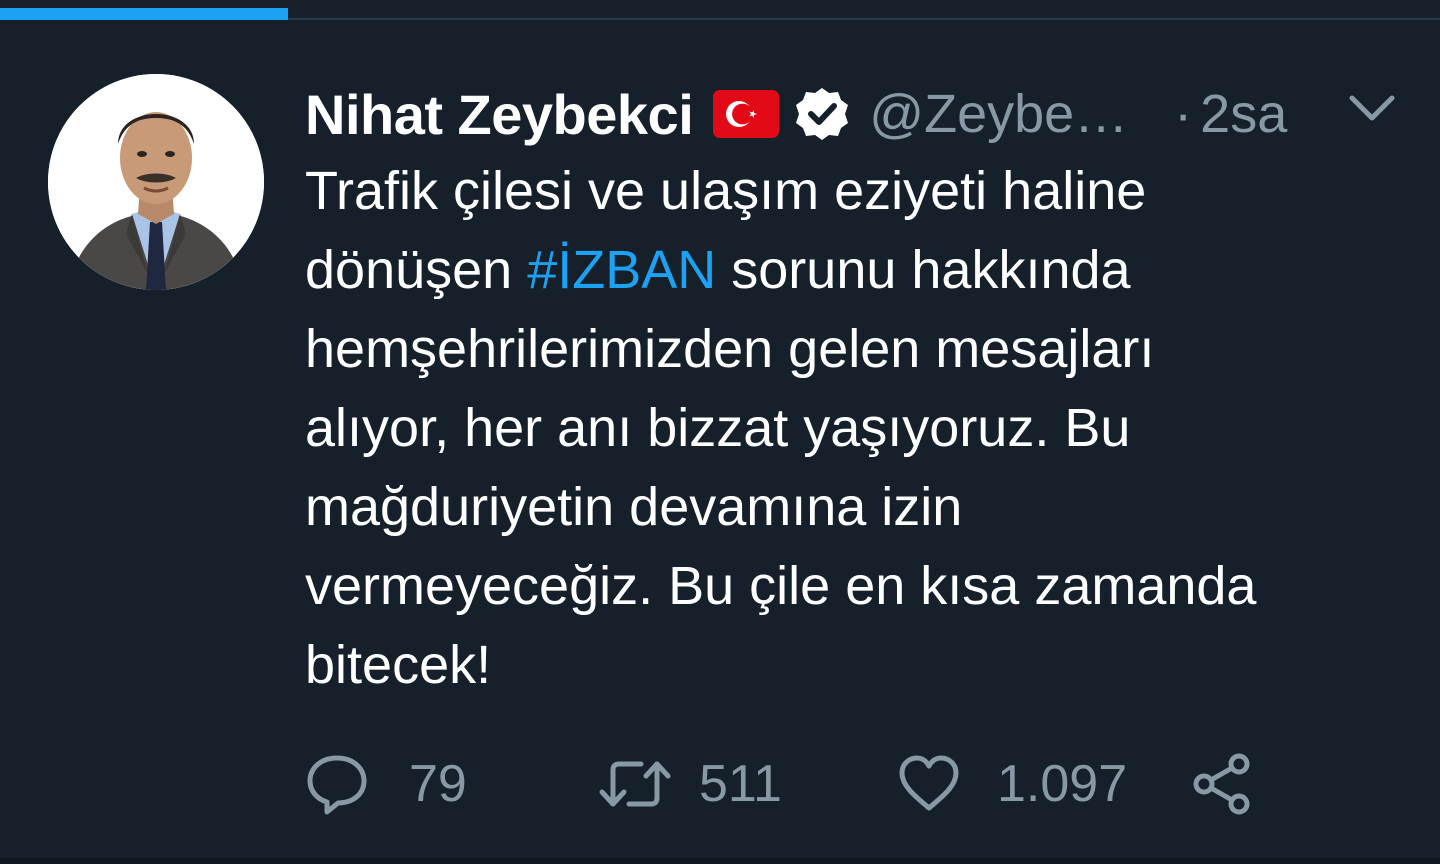 This screenshot has width=1440, height=864. Describe the element at coordinates (337, 784) in the screenshot. I see `reply-icon` at that location.